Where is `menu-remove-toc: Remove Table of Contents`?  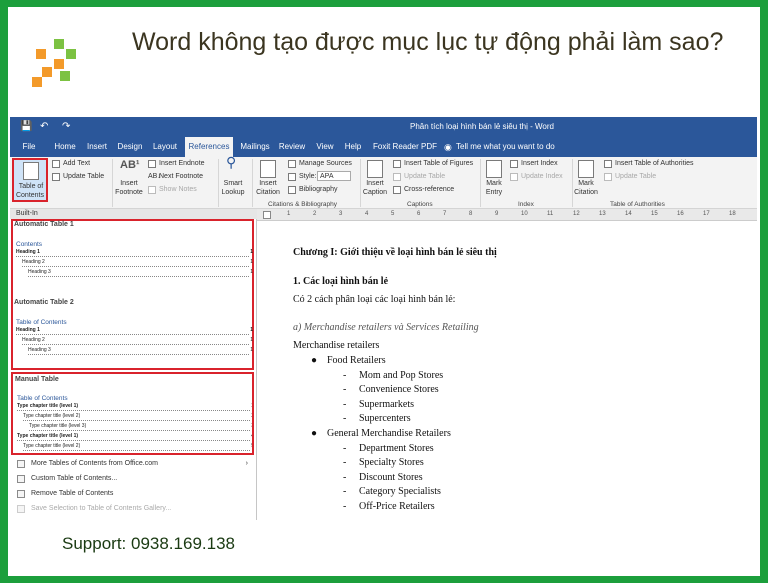
menu-remove-toc: Remove Table of Contents is located at coordinates (133, 494).